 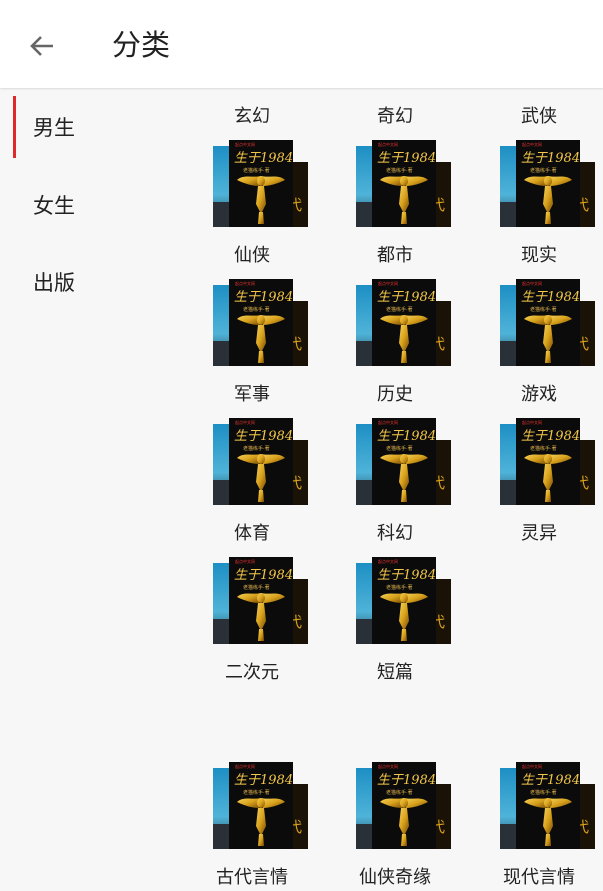 I want to click on app-bar: 分类, so click(x=301, y=44).